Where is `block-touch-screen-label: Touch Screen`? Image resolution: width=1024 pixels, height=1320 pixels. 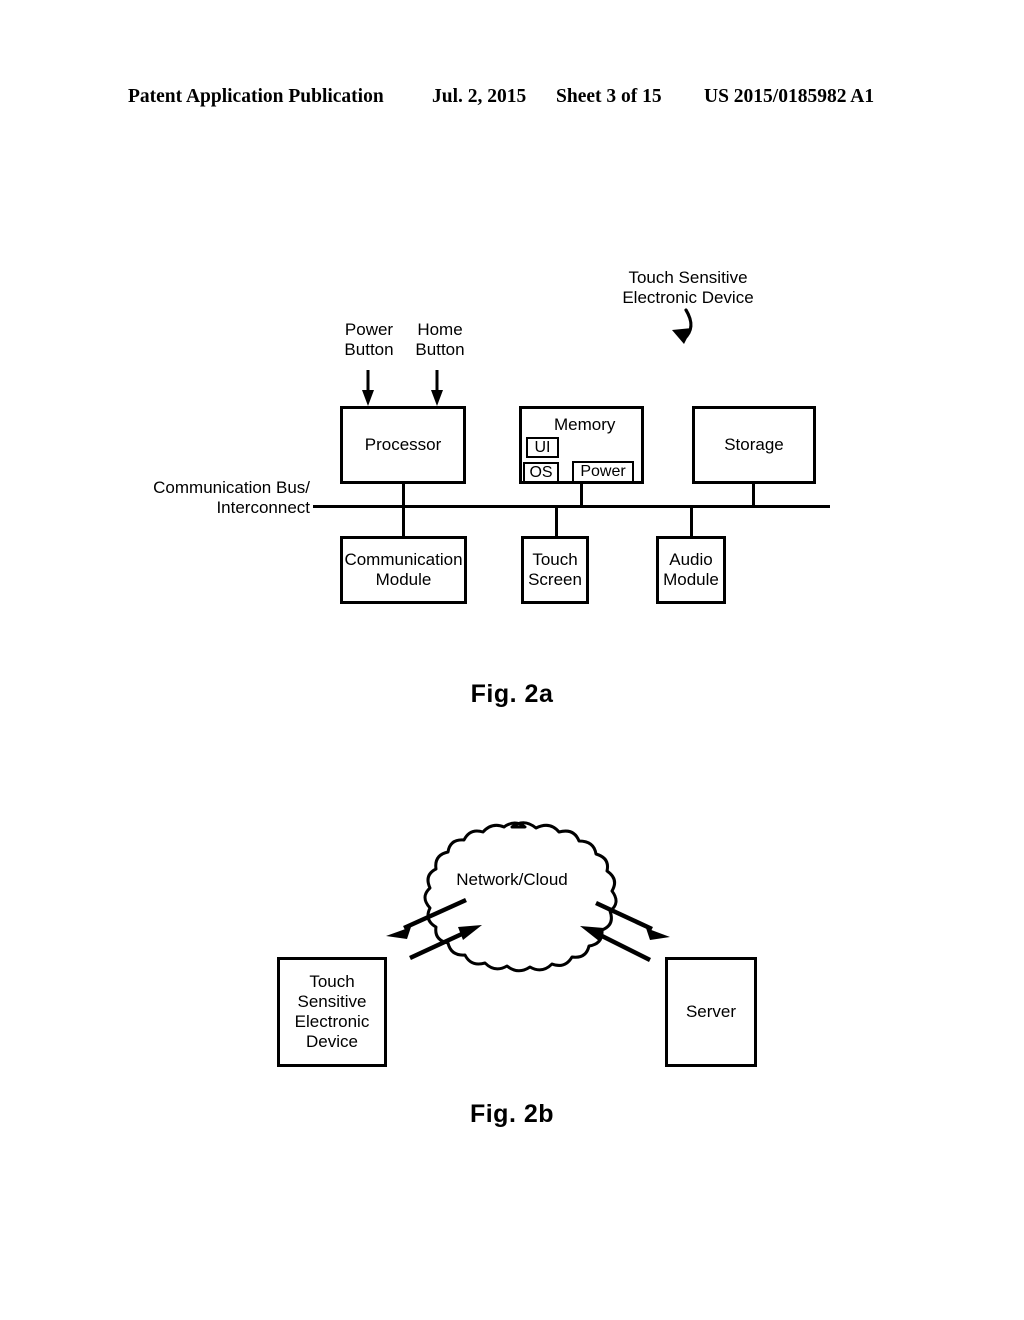 block-touch-screen-label: Touch Screen is located at coordinates (555, 569).